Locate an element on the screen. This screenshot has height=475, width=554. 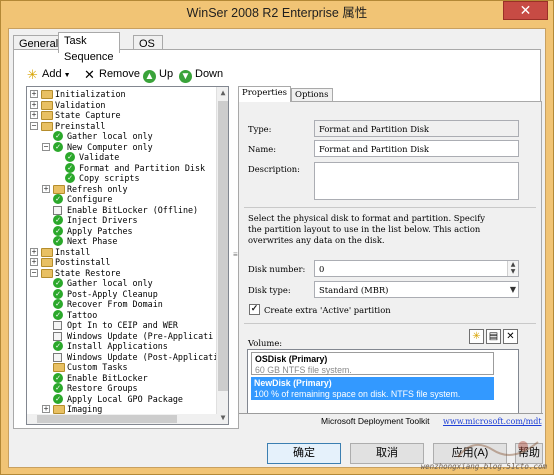
scroll-thumb is located at coordinates (223, 246).